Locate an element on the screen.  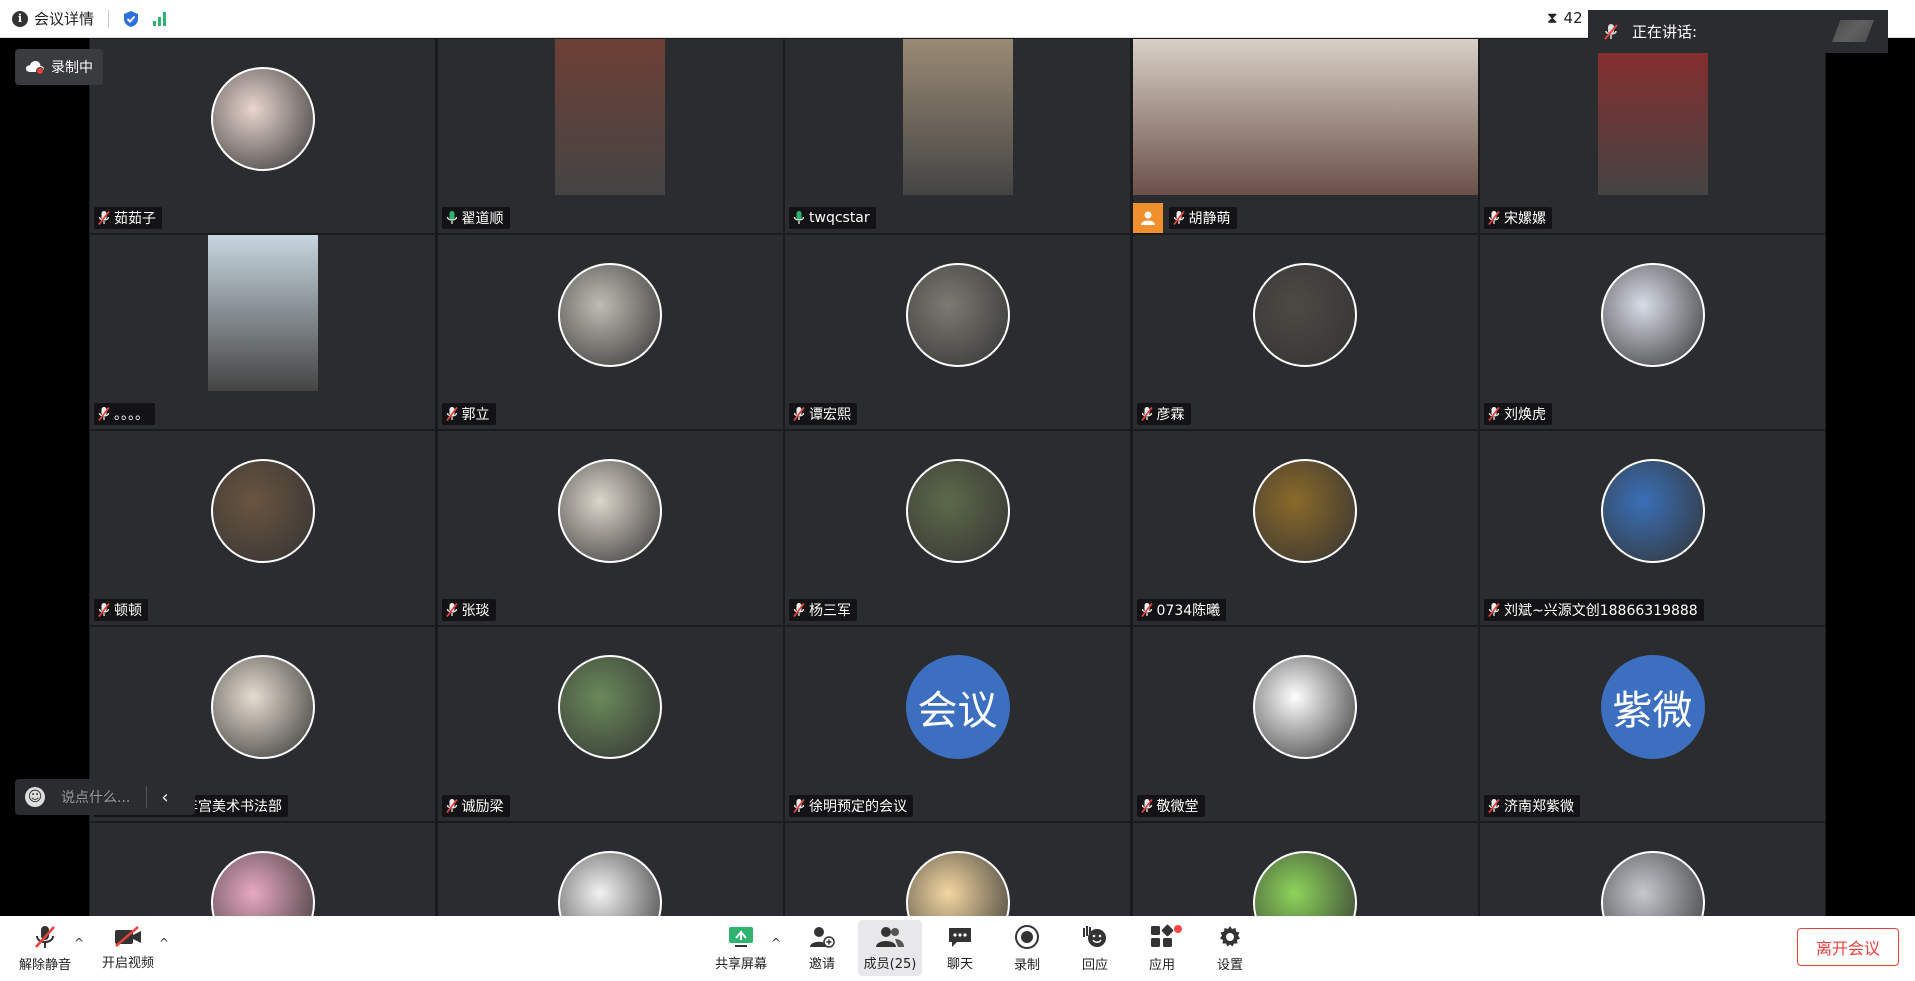
react-label: 回应 is located at coordinates (1094, 965).